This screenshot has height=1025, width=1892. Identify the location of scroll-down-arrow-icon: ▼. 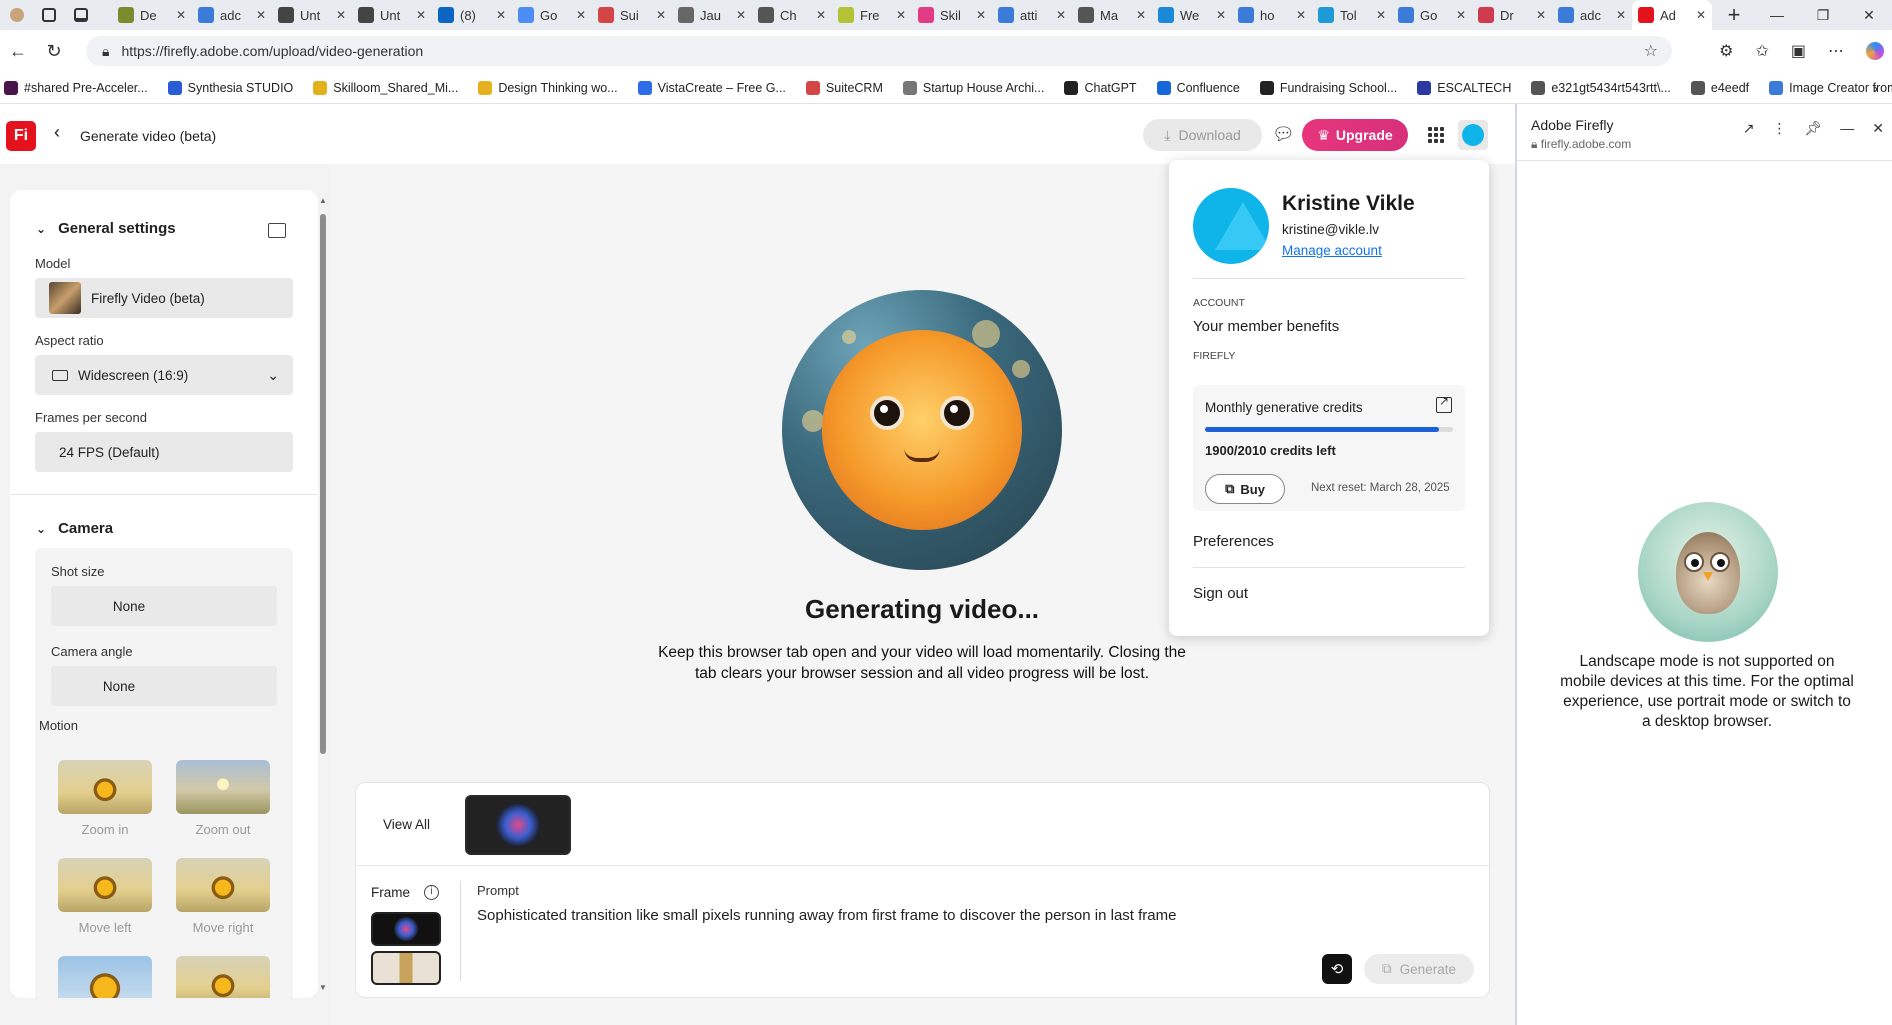
(323, 987).